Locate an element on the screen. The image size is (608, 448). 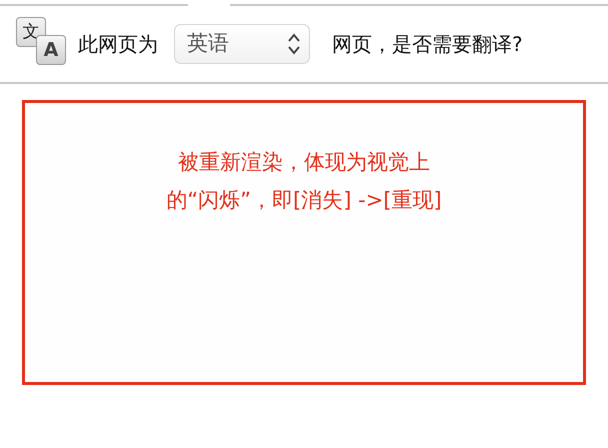
chevron-updown-icon is located at coordinates (294, 44).